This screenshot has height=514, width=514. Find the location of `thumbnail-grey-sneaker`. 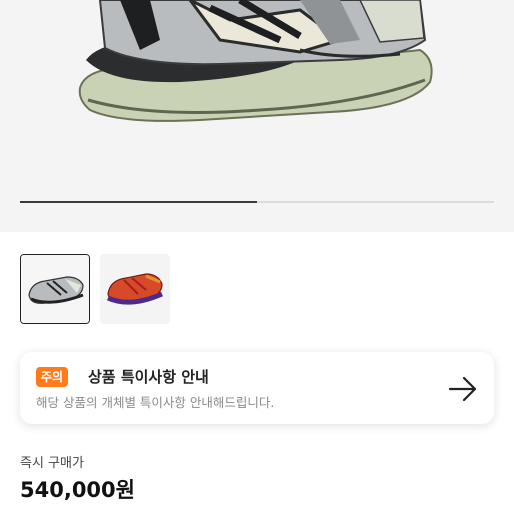

thumbnail-grey-sneaker is located at coordinates (55, 289).